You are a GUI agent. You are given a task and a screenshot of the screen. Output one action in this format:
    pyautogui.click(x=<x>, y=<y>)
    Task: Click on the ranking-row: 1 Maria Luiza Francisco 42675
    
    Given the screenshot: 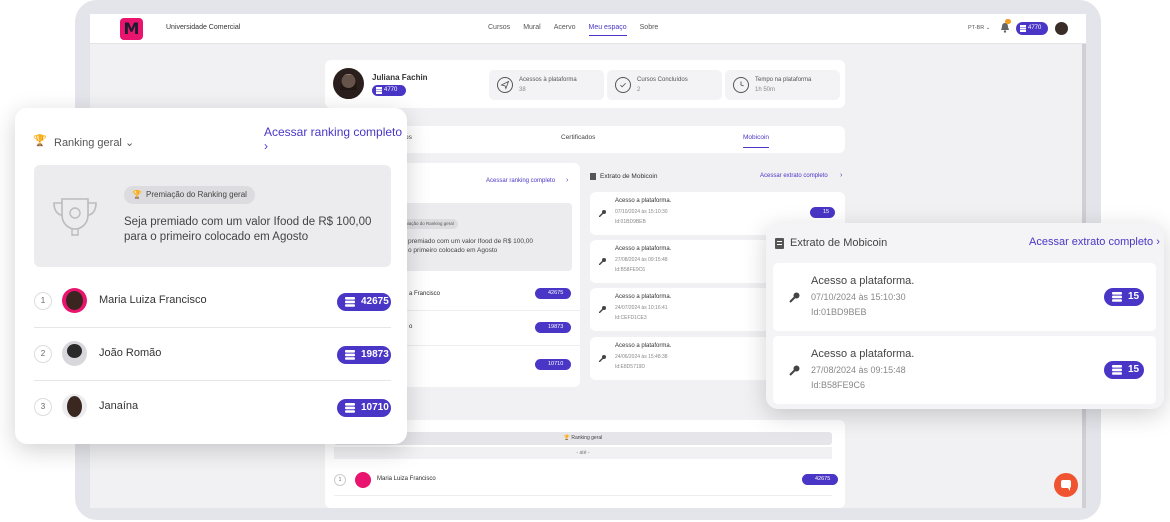 What is the action you would take?
    pyautogui.click(x=212, y=302)
    